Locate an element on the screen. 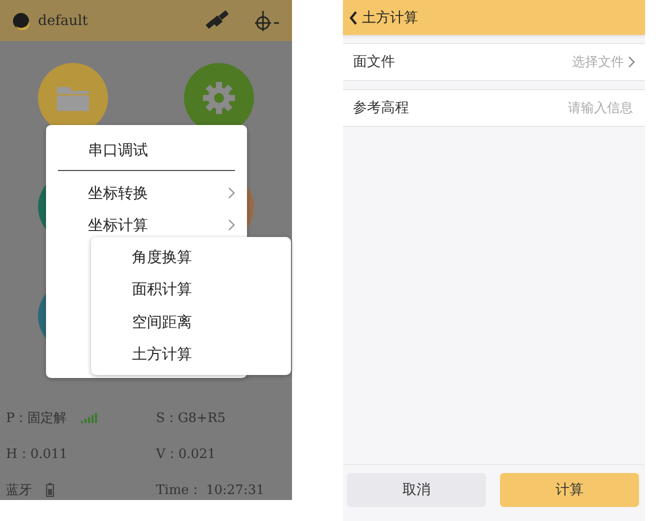  menu-item: 坐标转换 is located at coordinates (146, 193).